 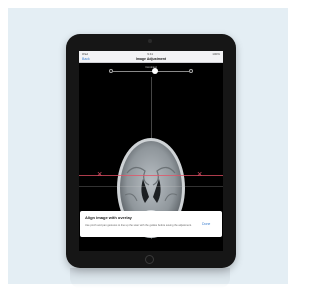 I want to click on secondary-guide-line, so click(x=151, y=186).